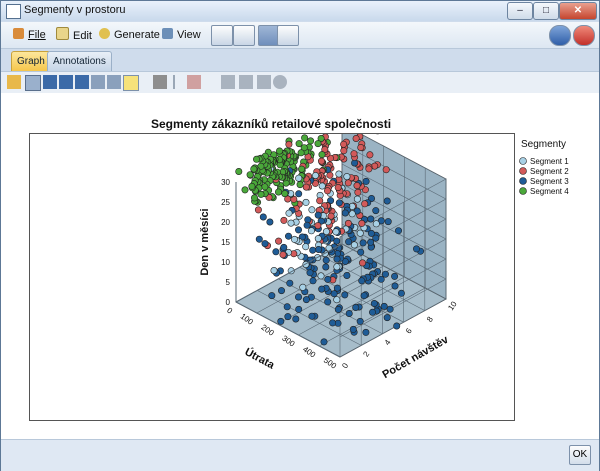 This screenshot has width=600, height=471. Describe the element at coordinates (300, 35) in the screenshot. I see `menu-bar: File Edit Generate View` at that location.